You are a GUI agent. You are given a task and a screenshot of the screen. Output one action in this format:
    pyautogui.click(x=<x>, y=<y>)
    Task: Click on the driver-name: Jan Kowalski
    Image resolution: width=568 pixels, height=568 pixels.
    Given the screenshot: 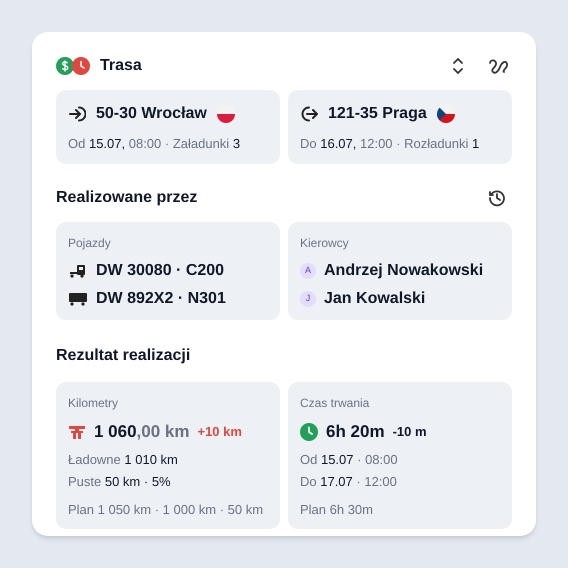 What is the action you would take?
    pyautogui.click(x=375, y=298)
    